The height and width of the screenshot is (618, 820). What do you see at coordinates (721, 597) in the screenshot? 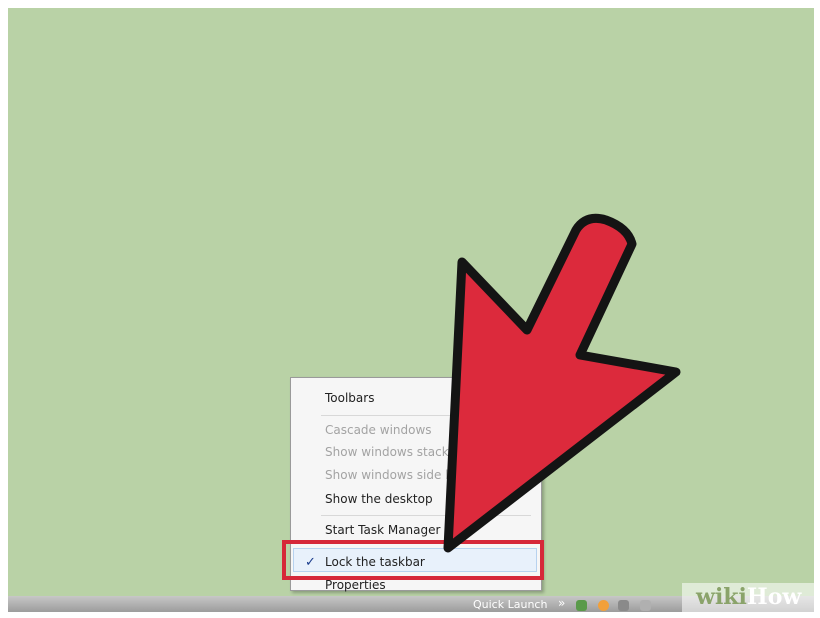
I see `watermark-wiki: wiki` at bounding box center [721, 597].